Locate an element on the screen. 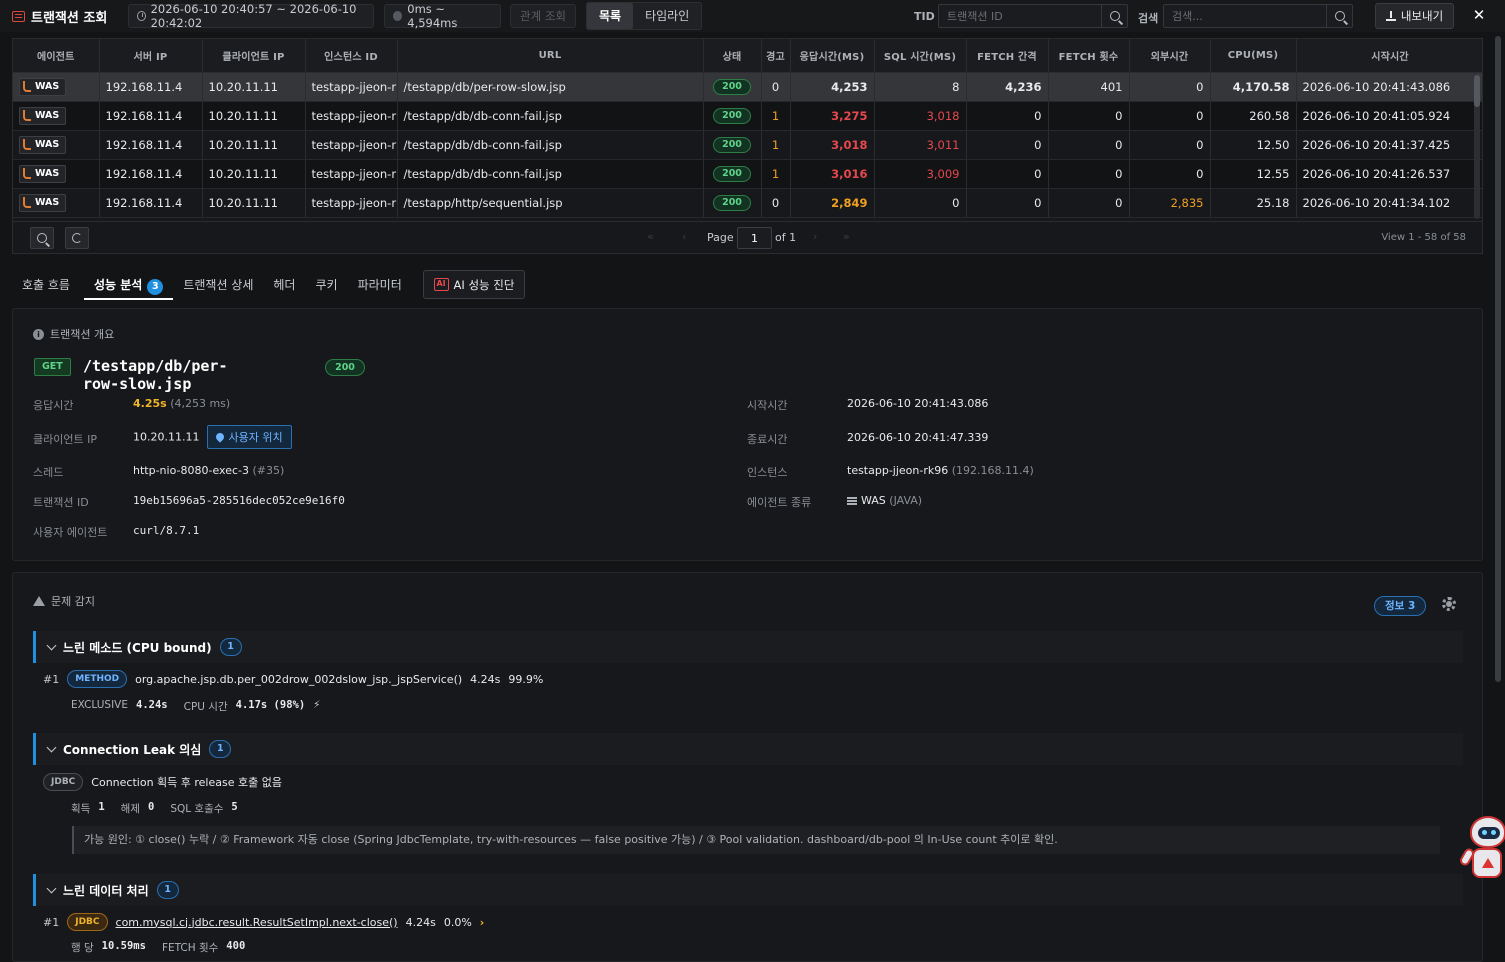 The width and height of the screenshot is (1505, 962). view-list-button: 목록 is located at coordinates (610, 16).